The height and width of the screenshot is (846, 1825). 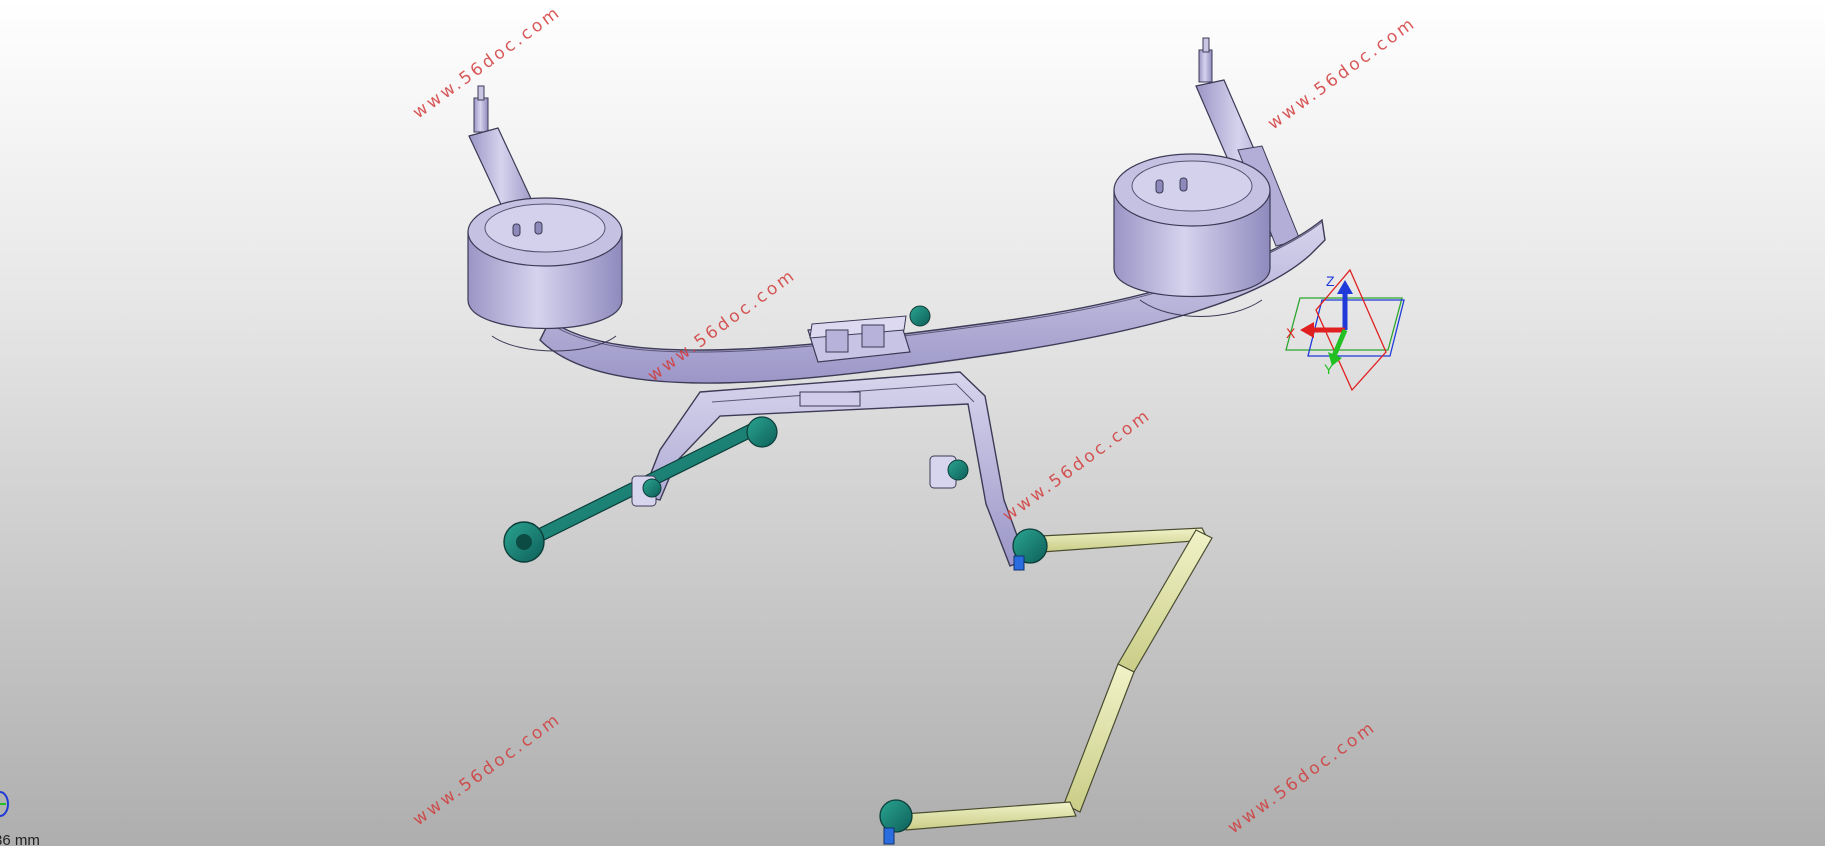 I want to click on compass-icon, so click(x=6, y=804).